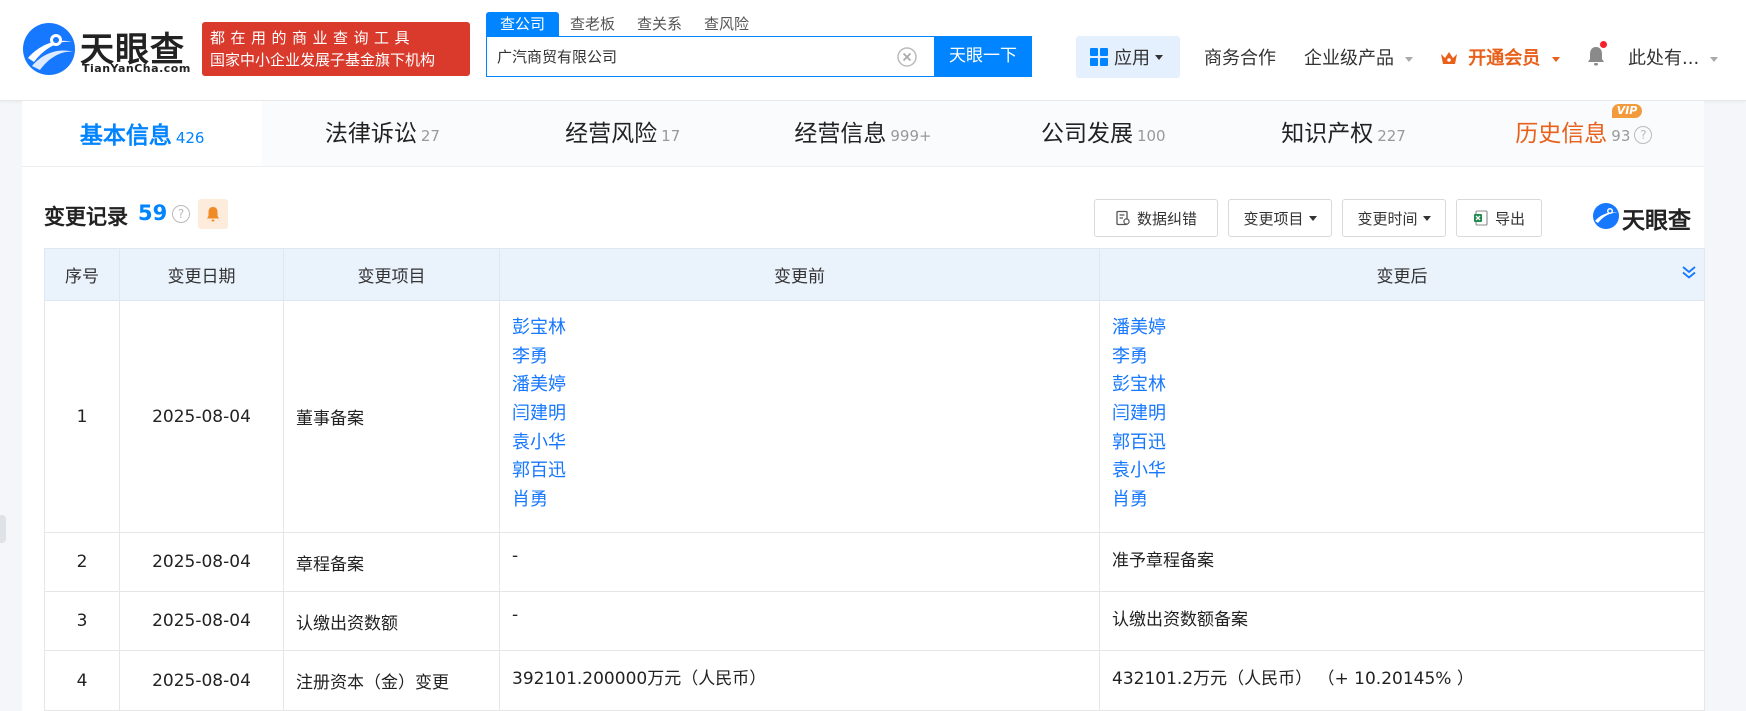  I want to click on search-tabs: 查公司 查老板 查关系 查风险, so click(623, 24).